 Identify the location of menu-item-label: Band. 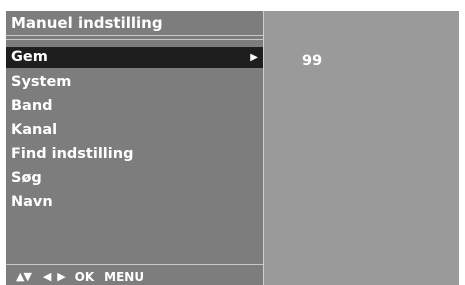
(32, 106).